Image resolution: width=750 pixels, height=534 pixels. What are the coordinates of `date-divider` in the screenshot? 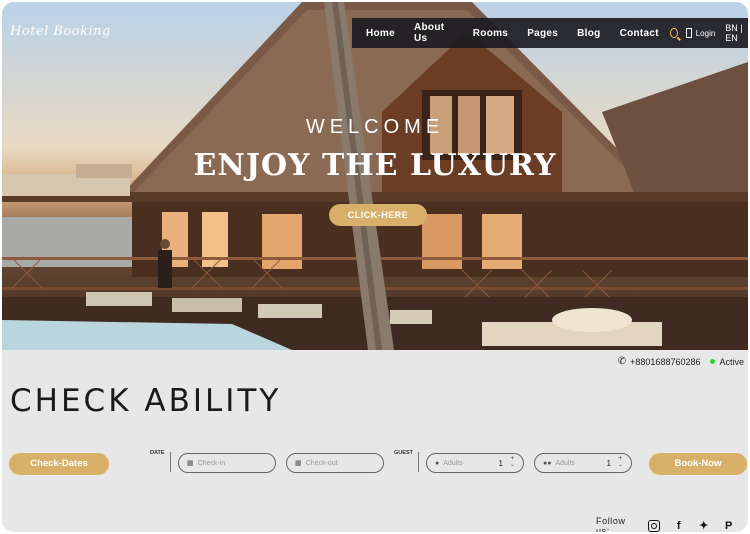 It's located at (170, 462).